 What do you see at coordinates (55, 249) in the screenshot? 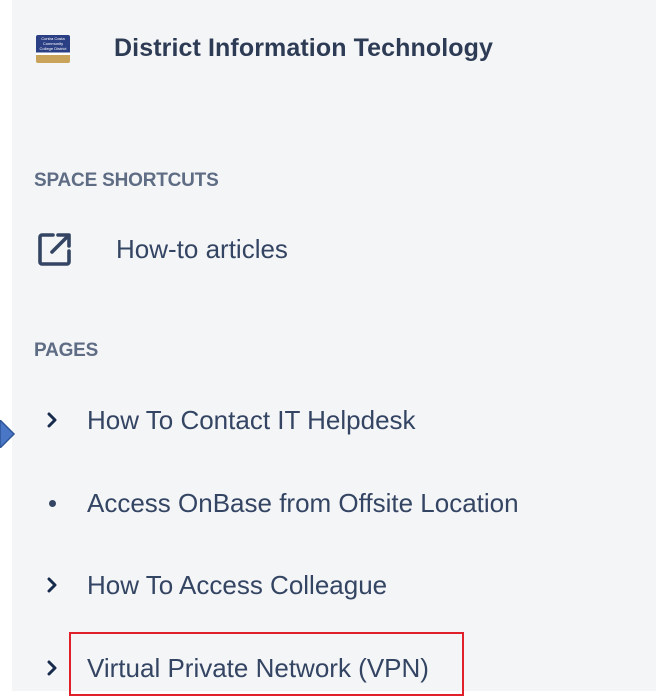
I see `external-link-icon` at bounding box center [55, 249].